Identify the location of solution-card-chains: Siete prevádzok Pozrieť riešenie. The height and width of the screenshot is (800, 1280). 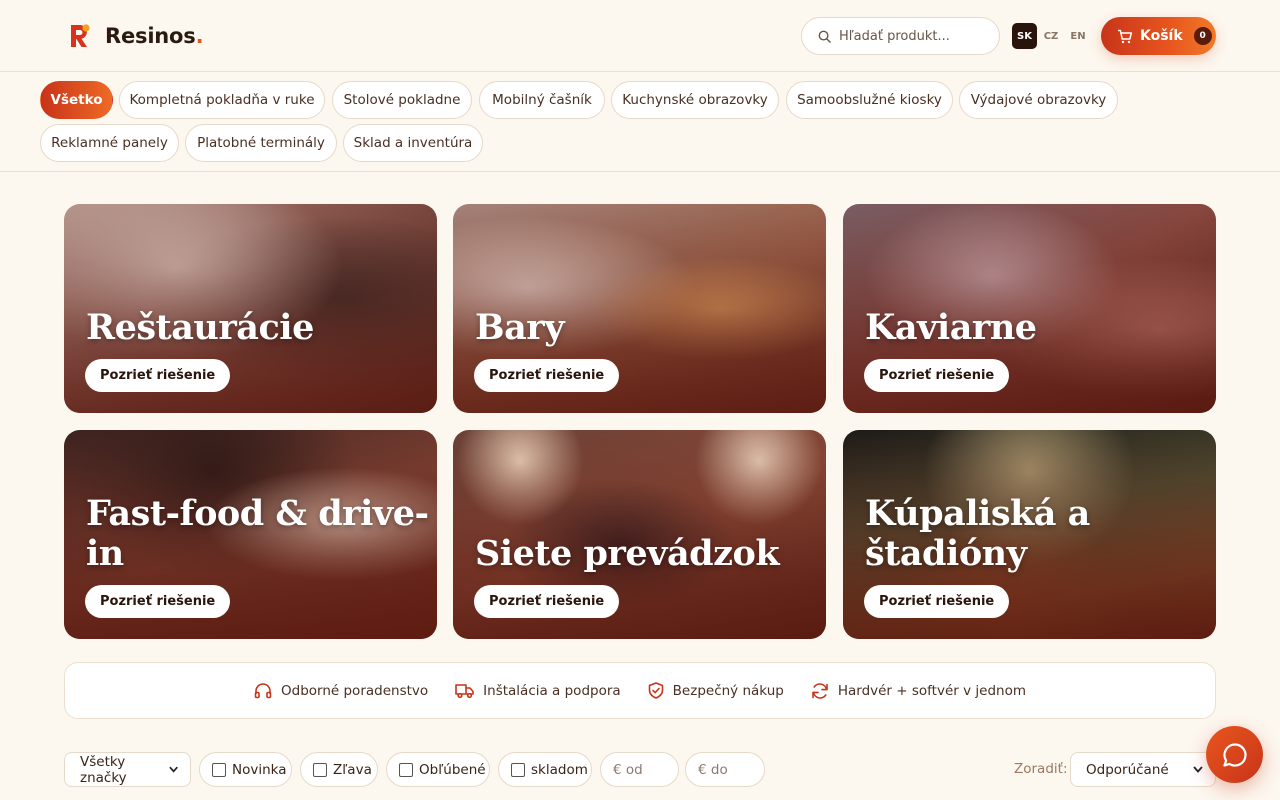
(639, 534).